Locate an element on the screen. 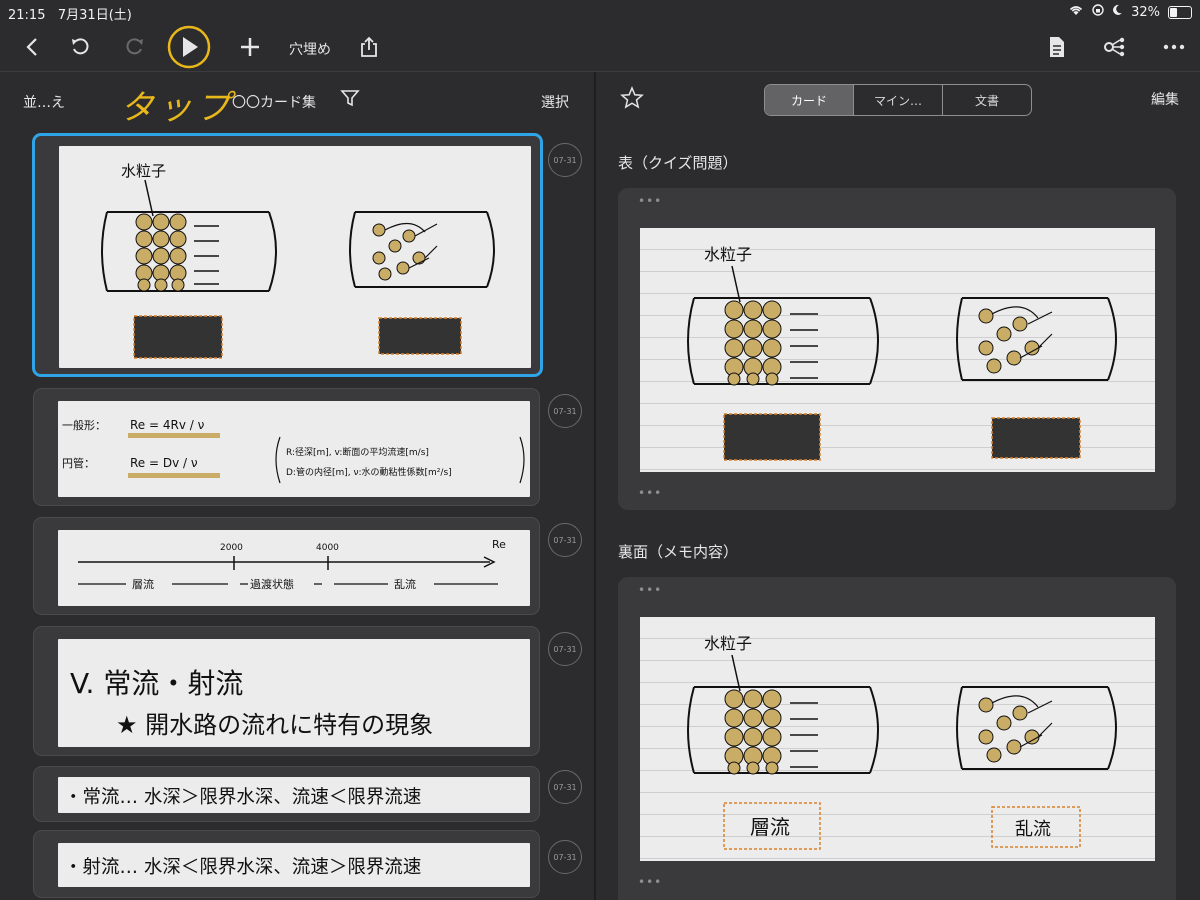 The height and width of the screenshot is (900, 1200). answer-turbulent: 乱流 is located at coordinates (1033, 829).